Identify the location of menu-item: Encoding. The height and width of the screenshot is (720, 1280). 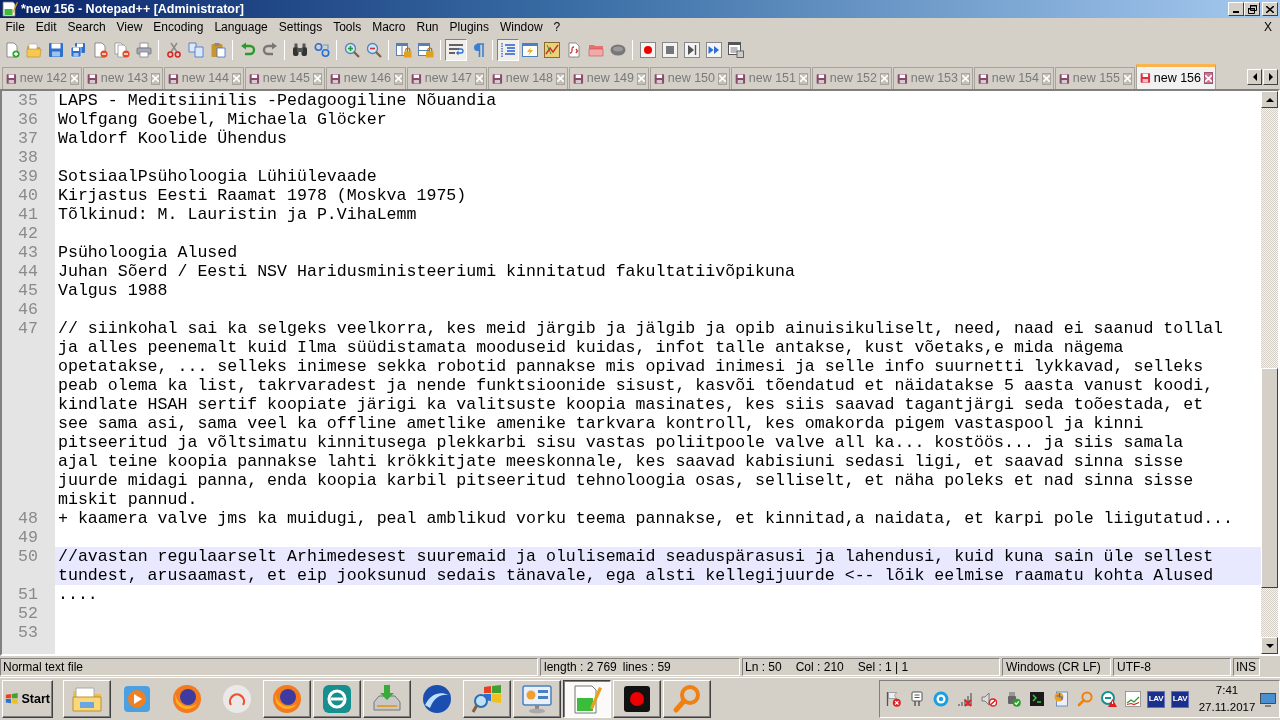
(178, 27).